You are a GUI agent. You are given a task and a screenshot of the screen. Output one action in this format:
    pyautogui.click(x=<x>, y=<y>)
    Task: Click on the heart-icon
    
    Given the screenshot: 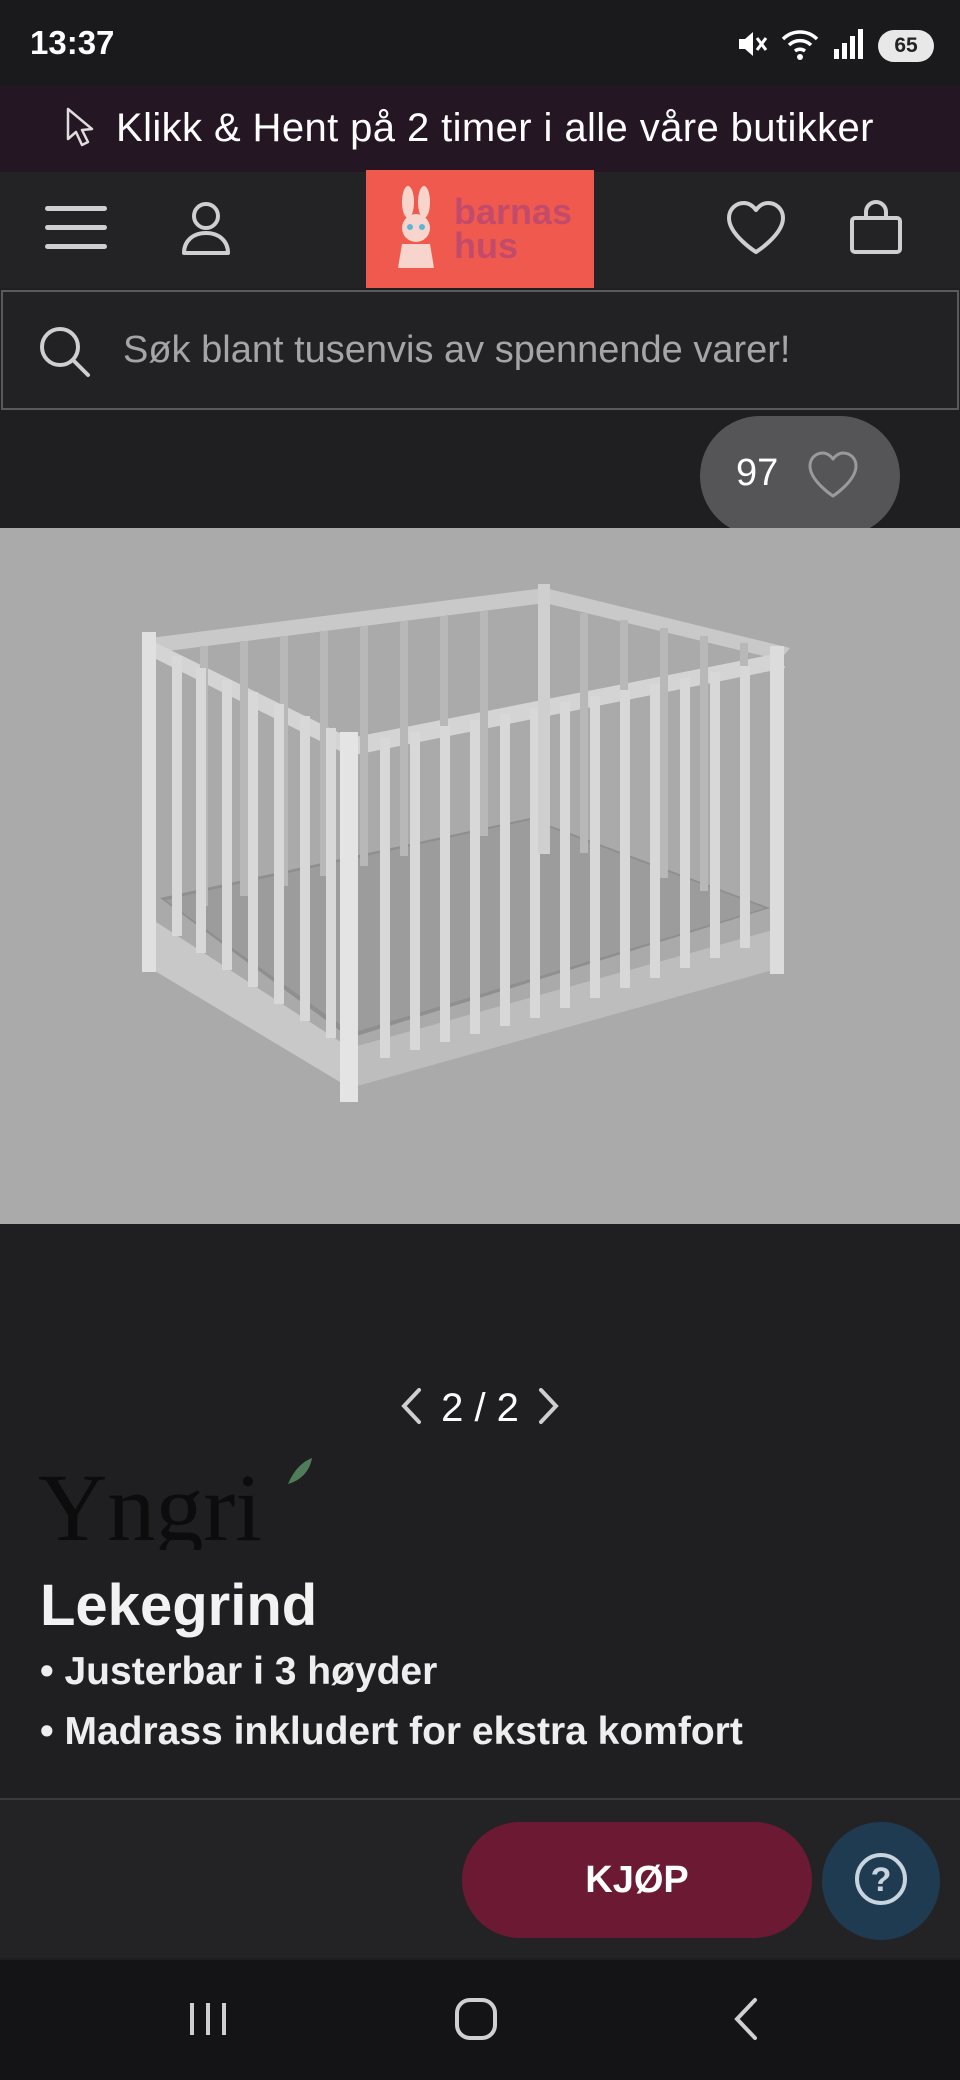 What is the action you would take?
    pyautogui.click(x=756, y=230)
    